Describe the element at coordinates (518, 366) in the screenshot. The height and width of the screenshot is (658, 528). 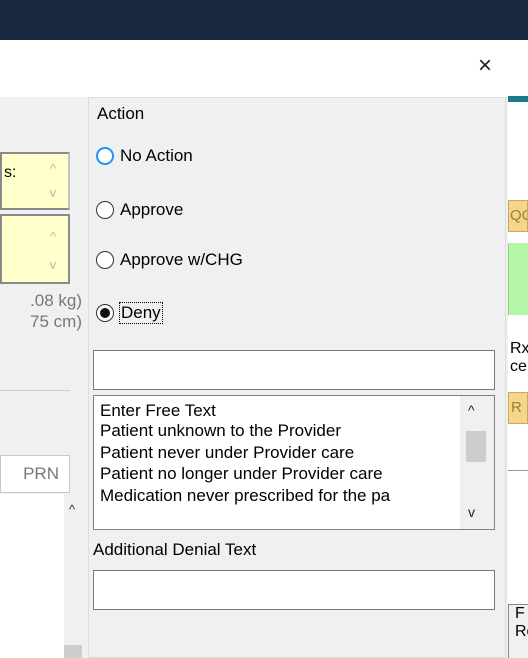
I see `rx-line-2: ce` at that location.